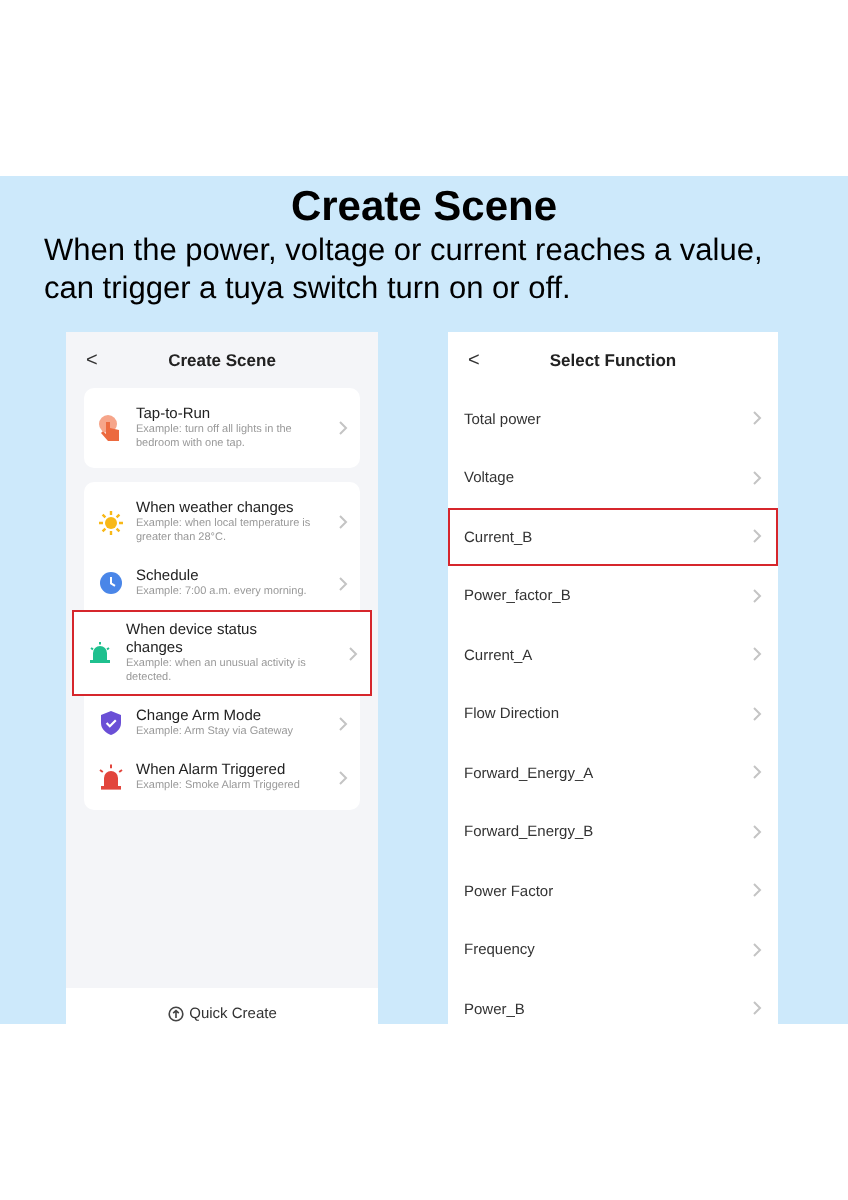 Image resolution: width=848 pixels, height=1200 pixels. Describe the element at coordinates (110, 583) in the screenshot. I see `clock-icon` at that location.